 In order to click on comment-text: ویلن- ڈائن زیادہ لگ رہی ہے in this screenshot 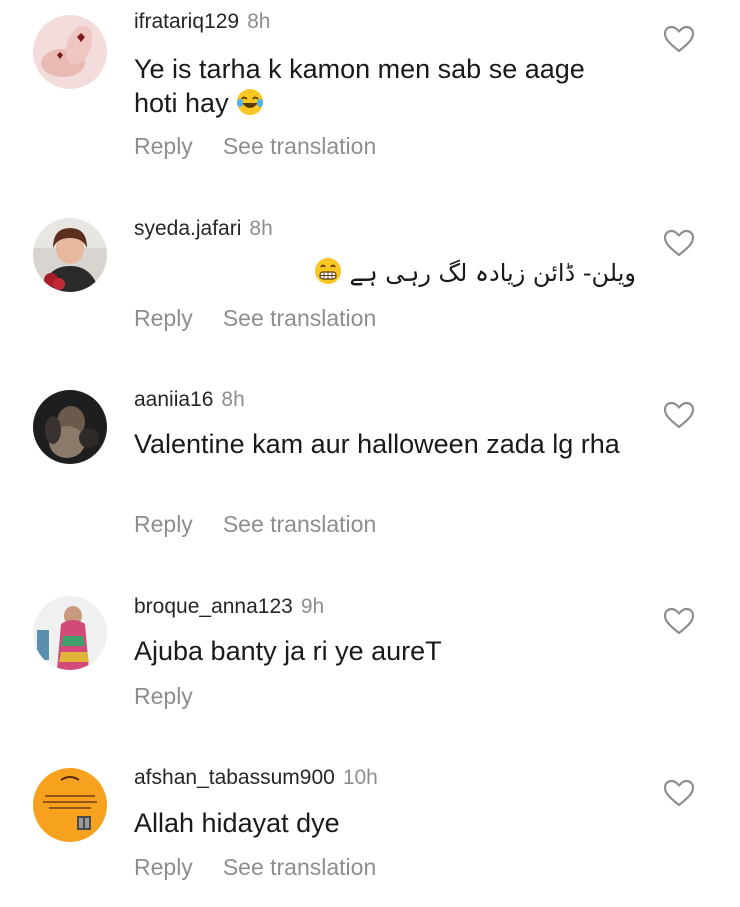, I will do `click(385, 273)`.